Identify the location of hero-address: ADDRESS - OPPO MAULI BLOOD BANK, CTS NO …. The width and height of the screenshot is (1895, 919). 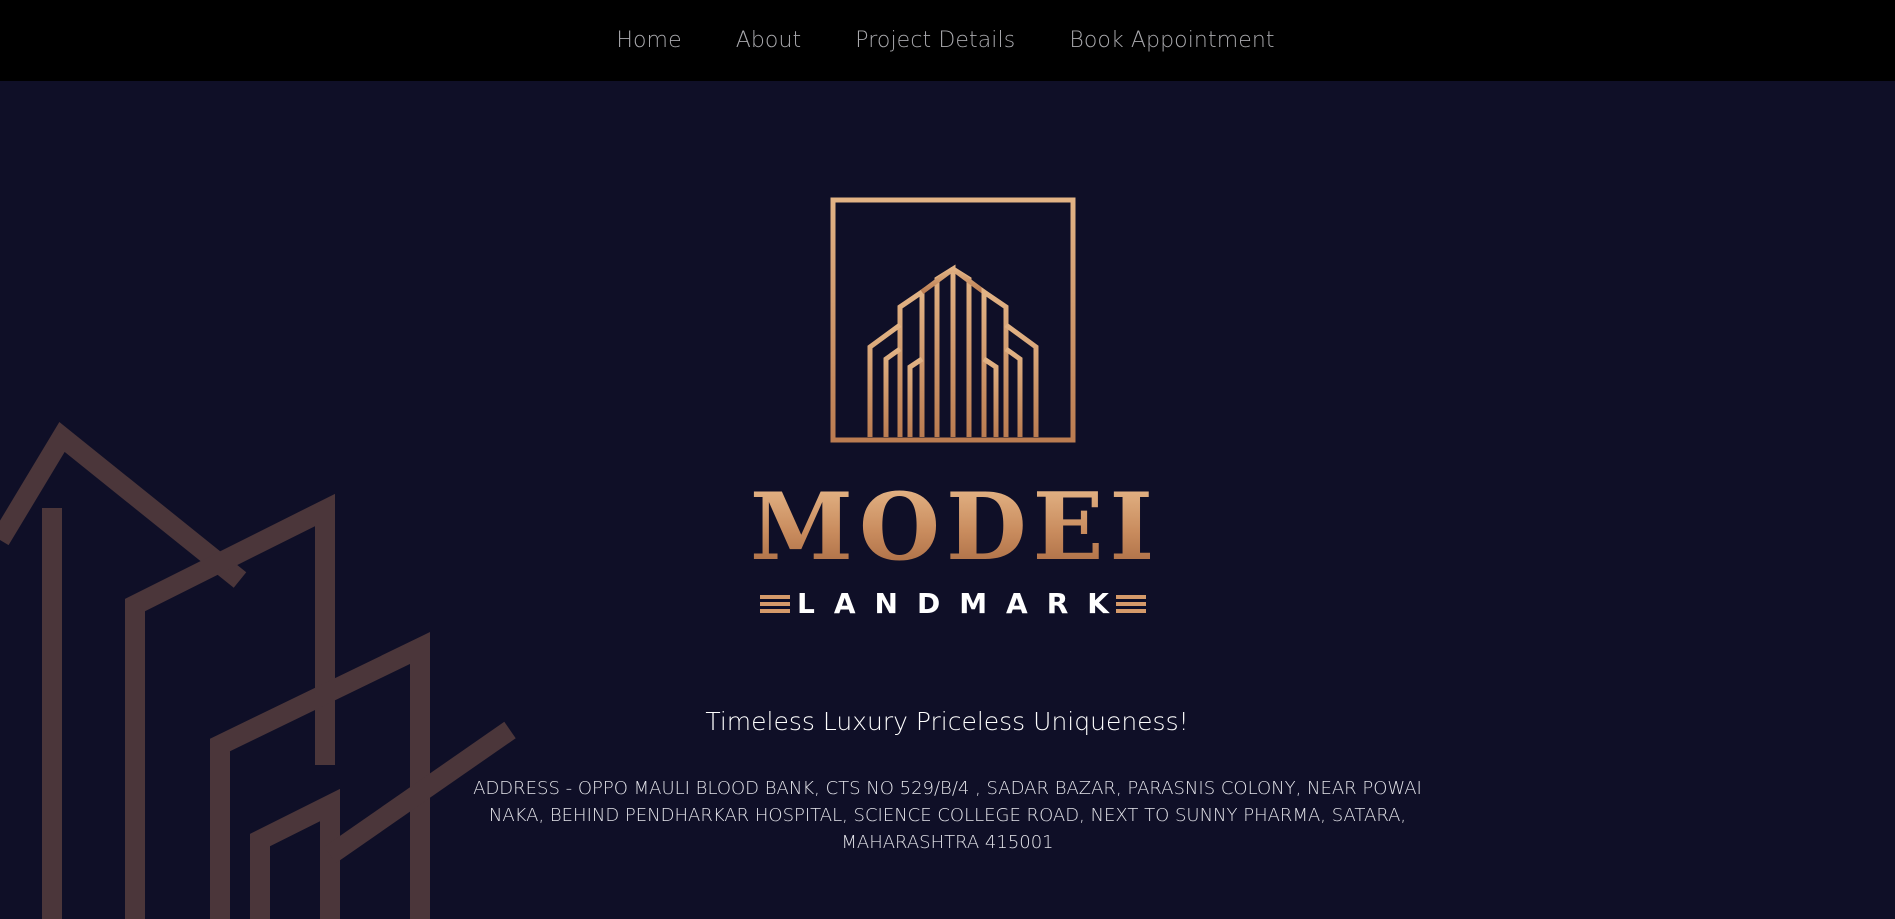
(947, 815).